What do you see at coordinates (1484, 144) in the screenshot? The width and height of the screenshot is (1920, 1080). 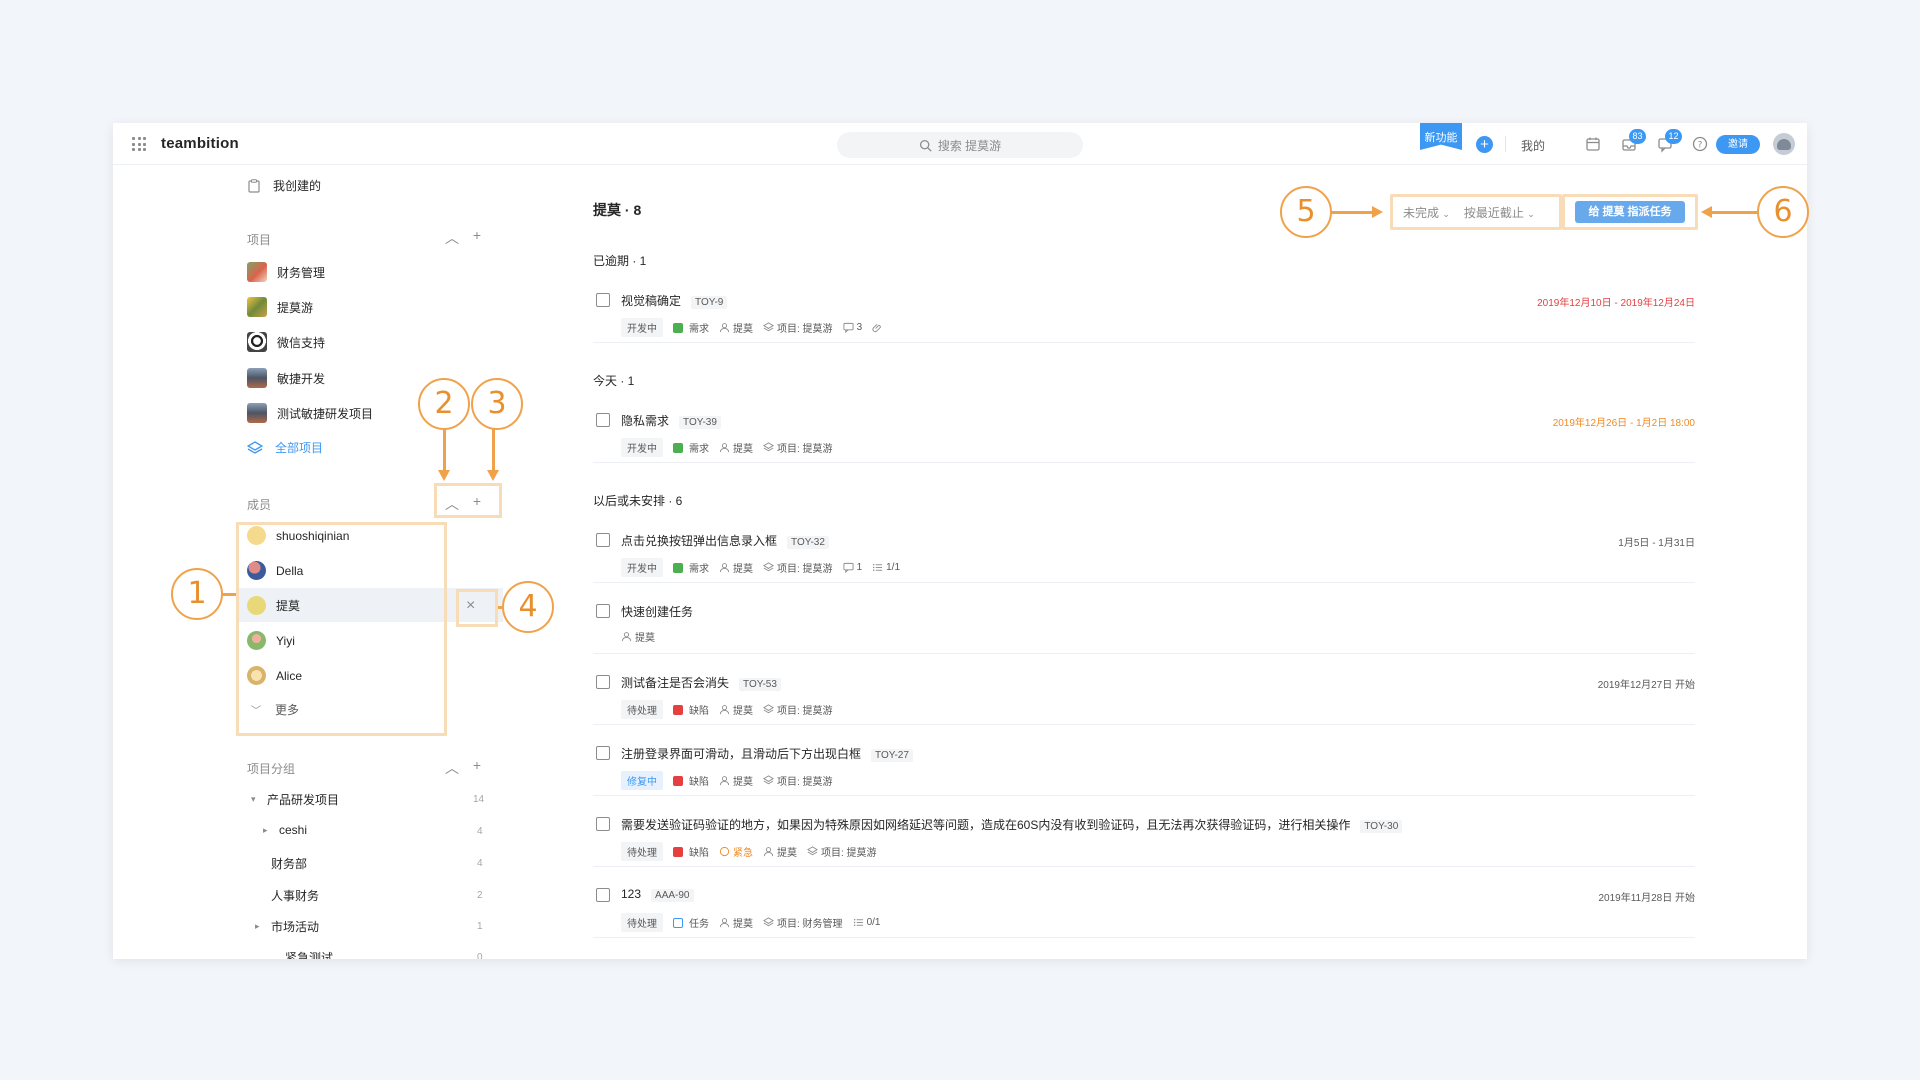 I see `quick-add-button: +` at bounding box center [1484, 144].